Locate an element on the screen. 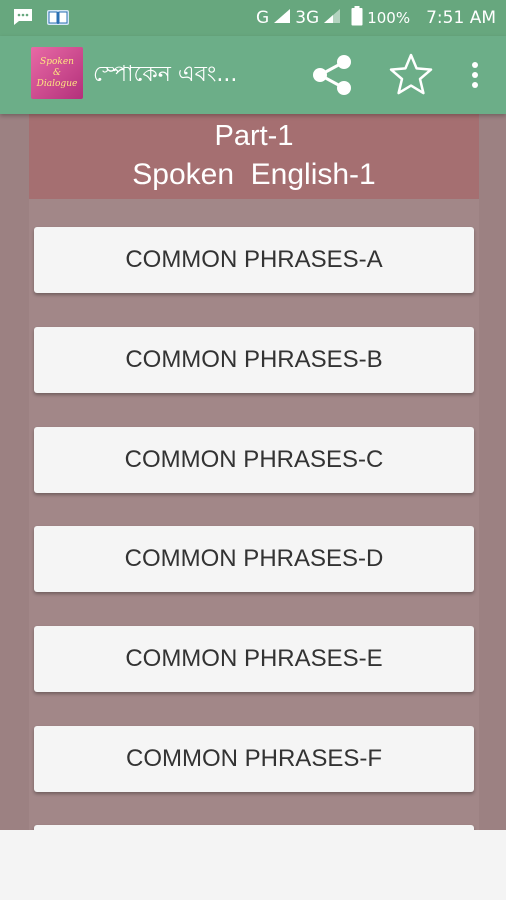  part-header: Part-1 Spoken English-1 is located at coordinates (254, 156).